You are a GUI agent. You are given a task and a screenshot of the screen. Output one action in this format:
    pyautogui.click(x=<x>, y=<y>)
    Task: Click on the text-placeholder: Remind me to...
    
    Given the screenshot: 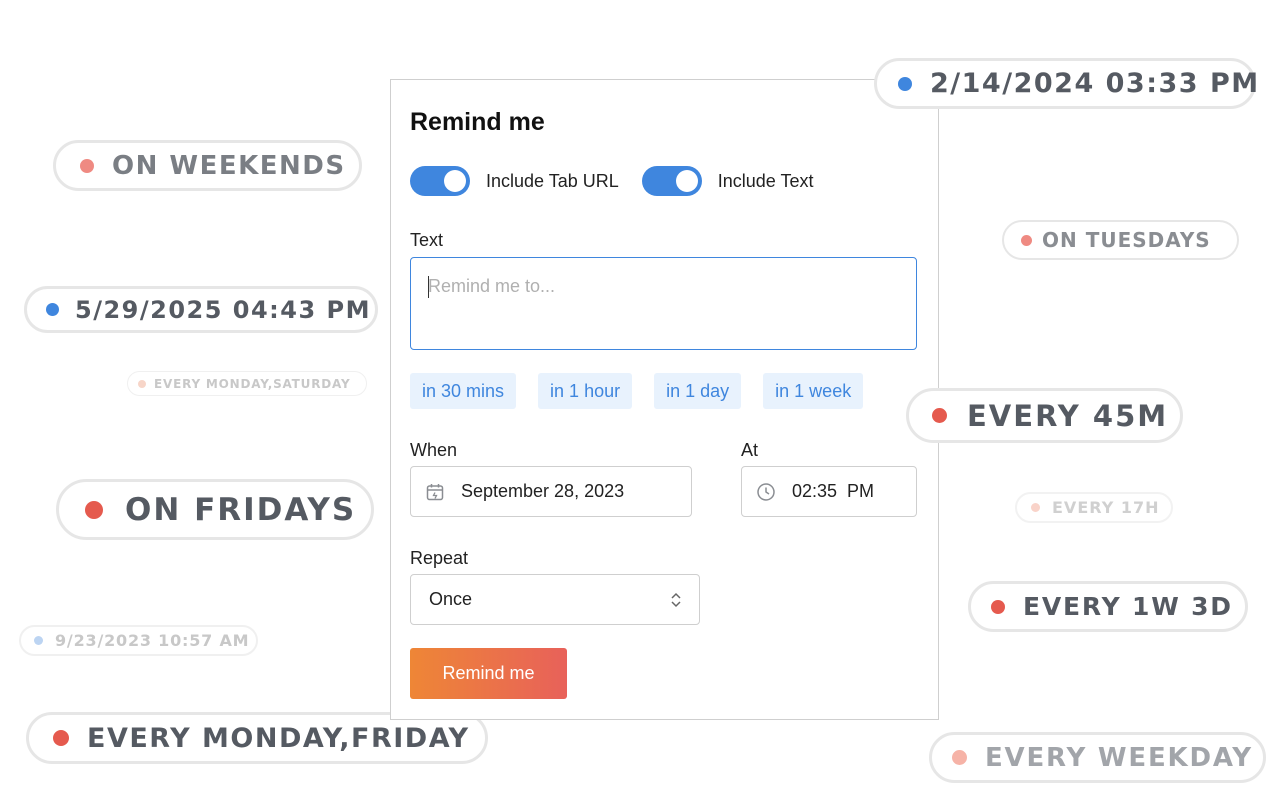 What is the action you would take?
    pyautogui.click(x=492, y=286)
    